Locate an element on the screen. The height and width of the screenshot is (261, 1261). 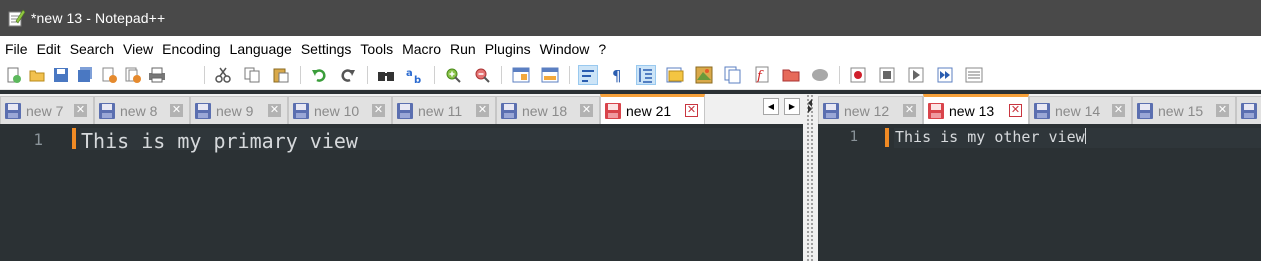
new-file-icon is located at coordinates (13, 75).